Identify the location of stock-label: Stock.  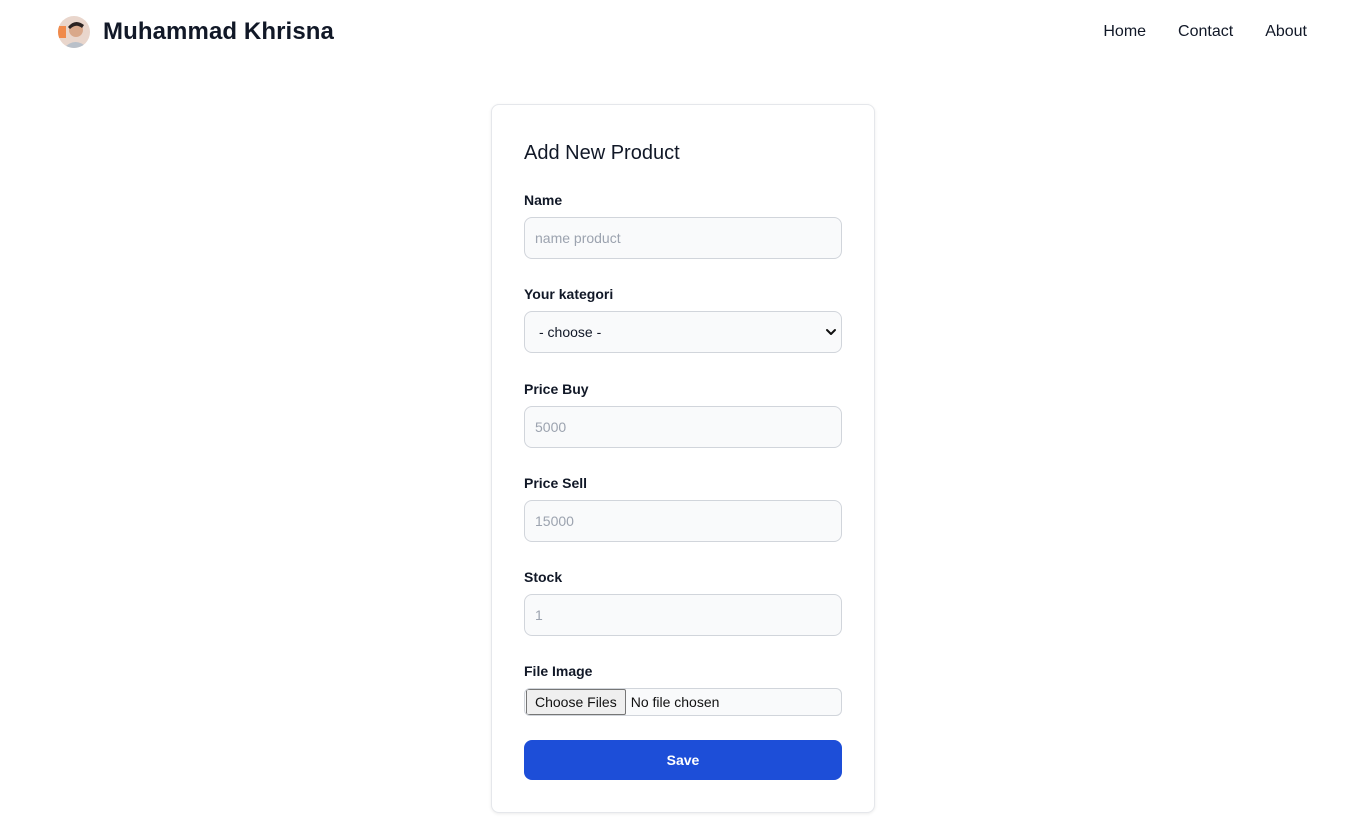
(543, 577).